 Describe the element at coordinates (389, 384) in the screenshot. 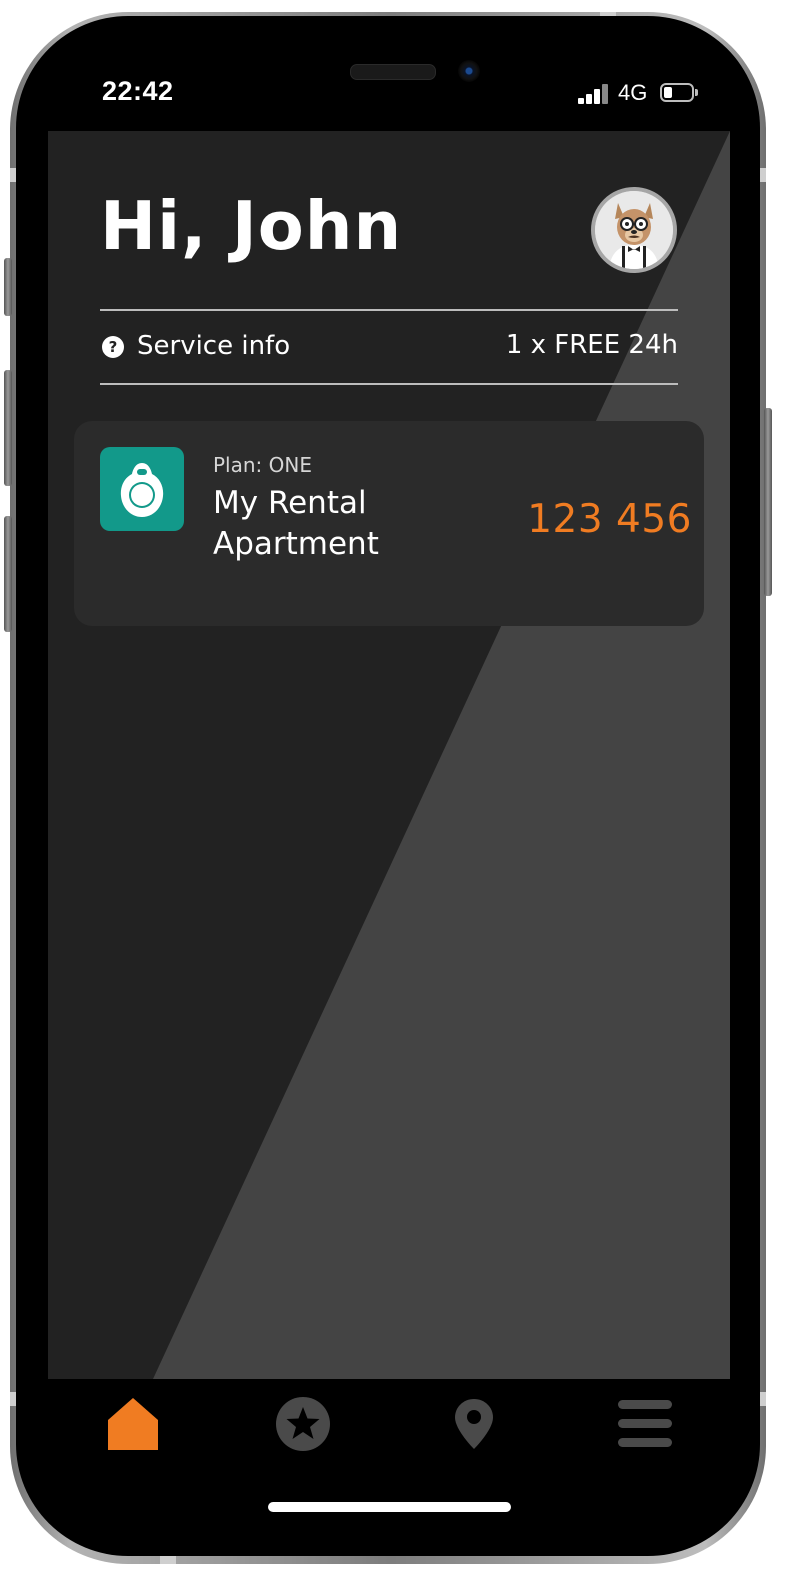

I see `divider-bottom` at that location.